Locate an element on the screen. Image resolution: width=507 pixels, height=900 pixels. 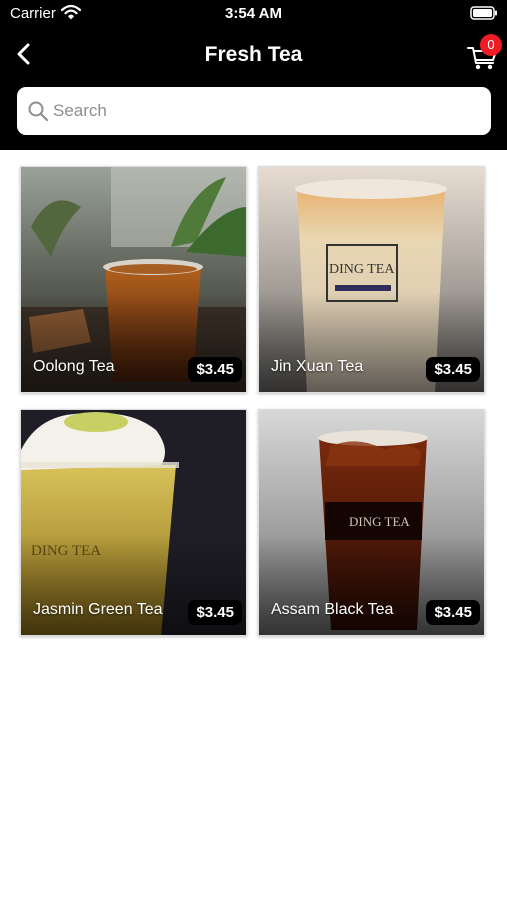
search-bar is located at coordinates (254, 111).